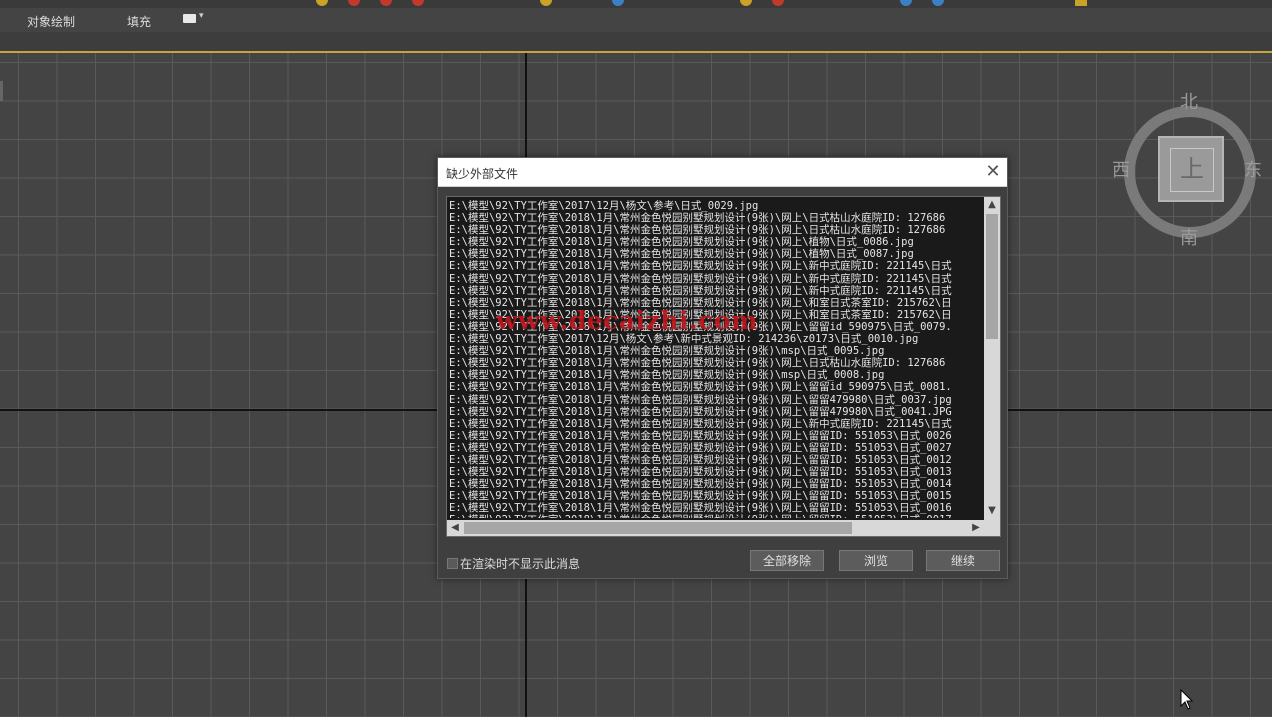  I want to click on ribbon-bar: 对象绘制 填充 ▾, so click(636, 20).